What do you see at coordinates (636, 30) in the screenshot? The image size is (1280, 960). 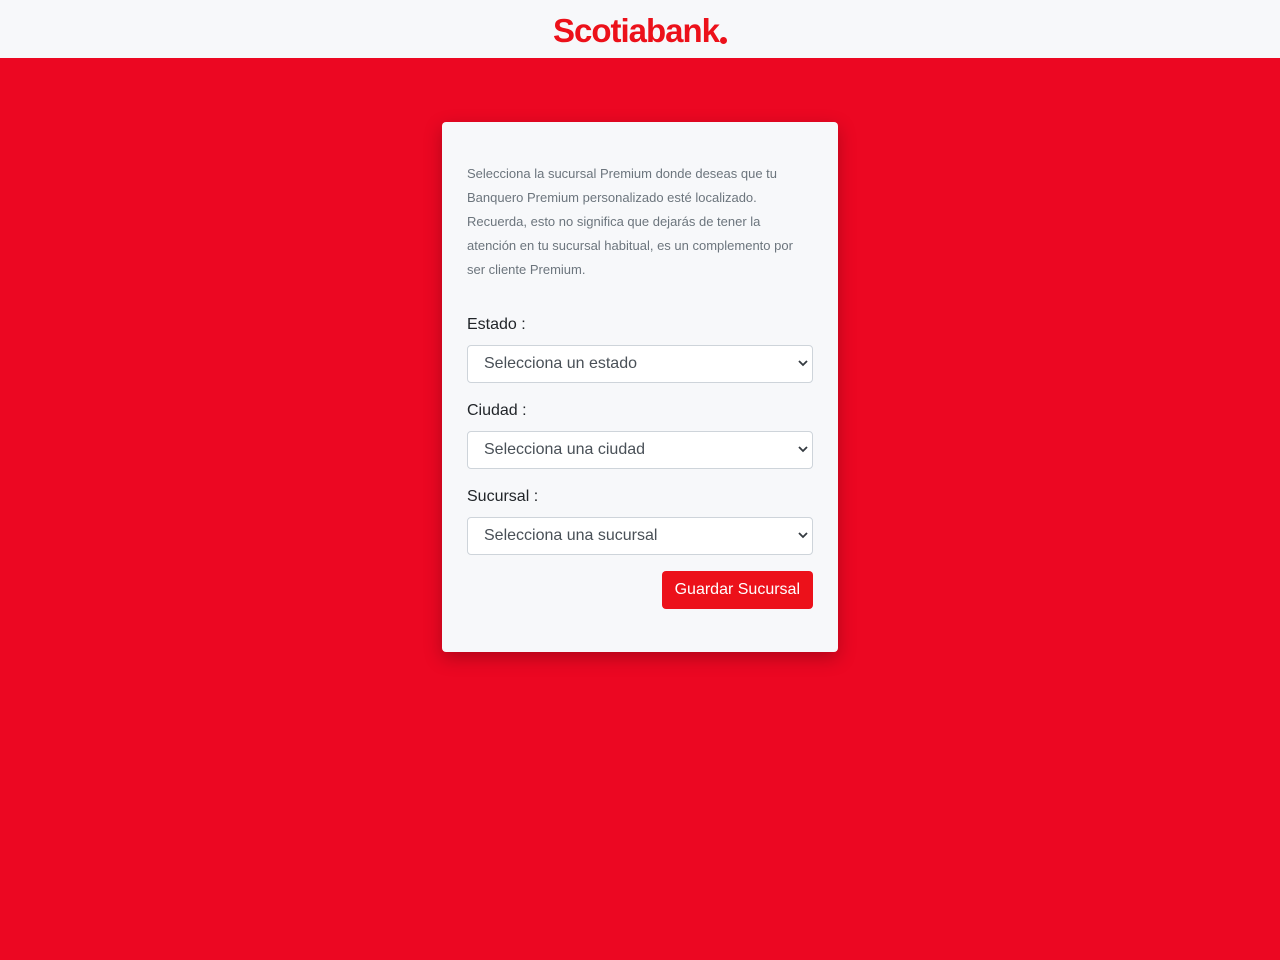 I see `logo-text: Scotiabank` at bounding box center [636, 30].